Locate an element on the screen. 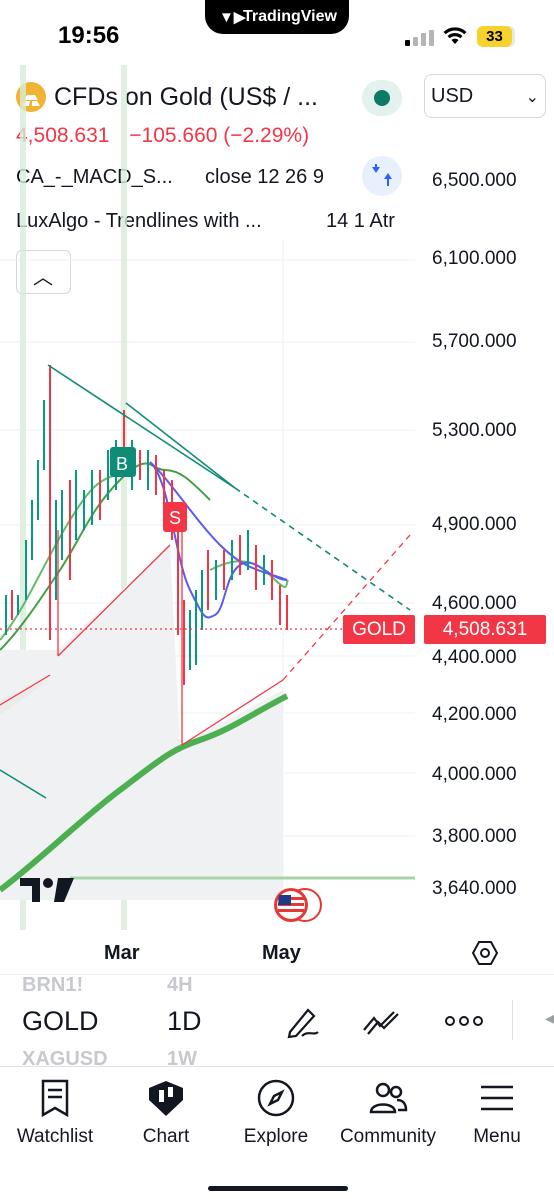 This screenshot has width=554, height=1199. symbol-picker: GOLD is located at coordinates (60, 1021).